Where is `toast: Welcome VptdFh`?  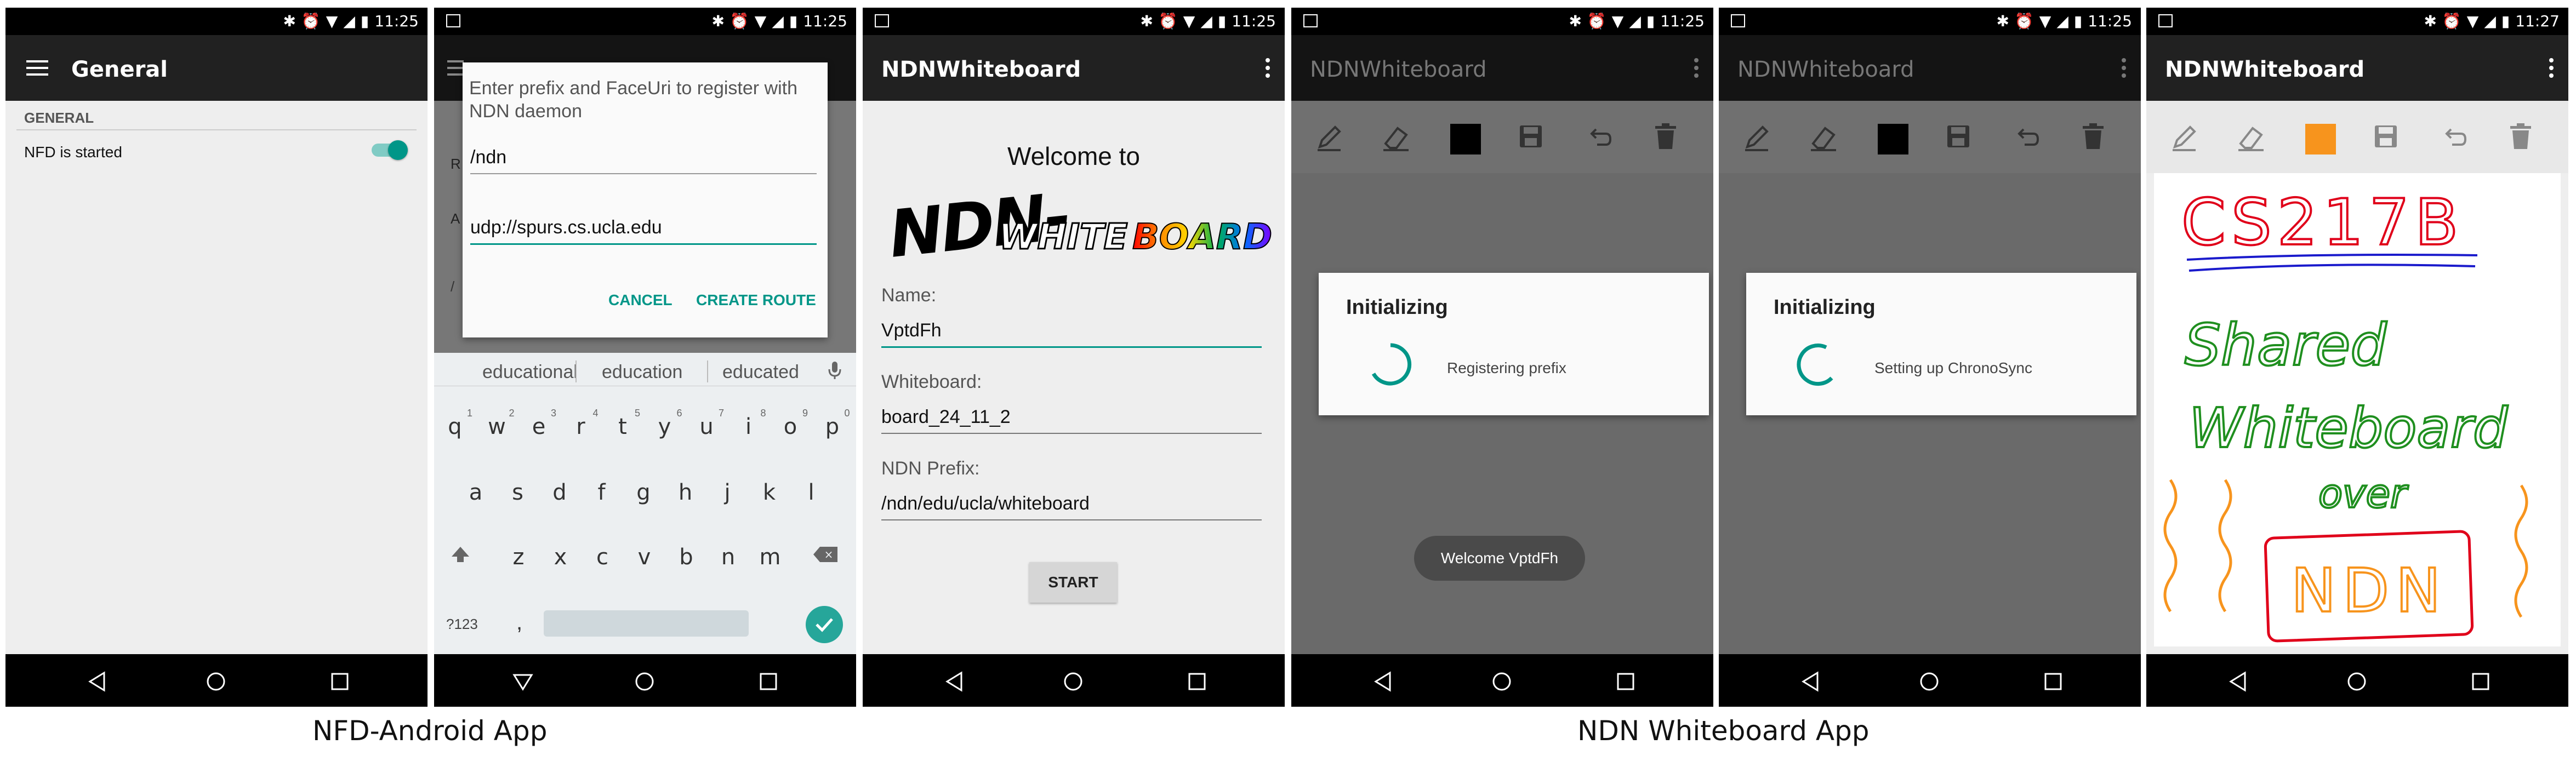
toast: Welcome VptdFh is located at coordinates (1499, 558).